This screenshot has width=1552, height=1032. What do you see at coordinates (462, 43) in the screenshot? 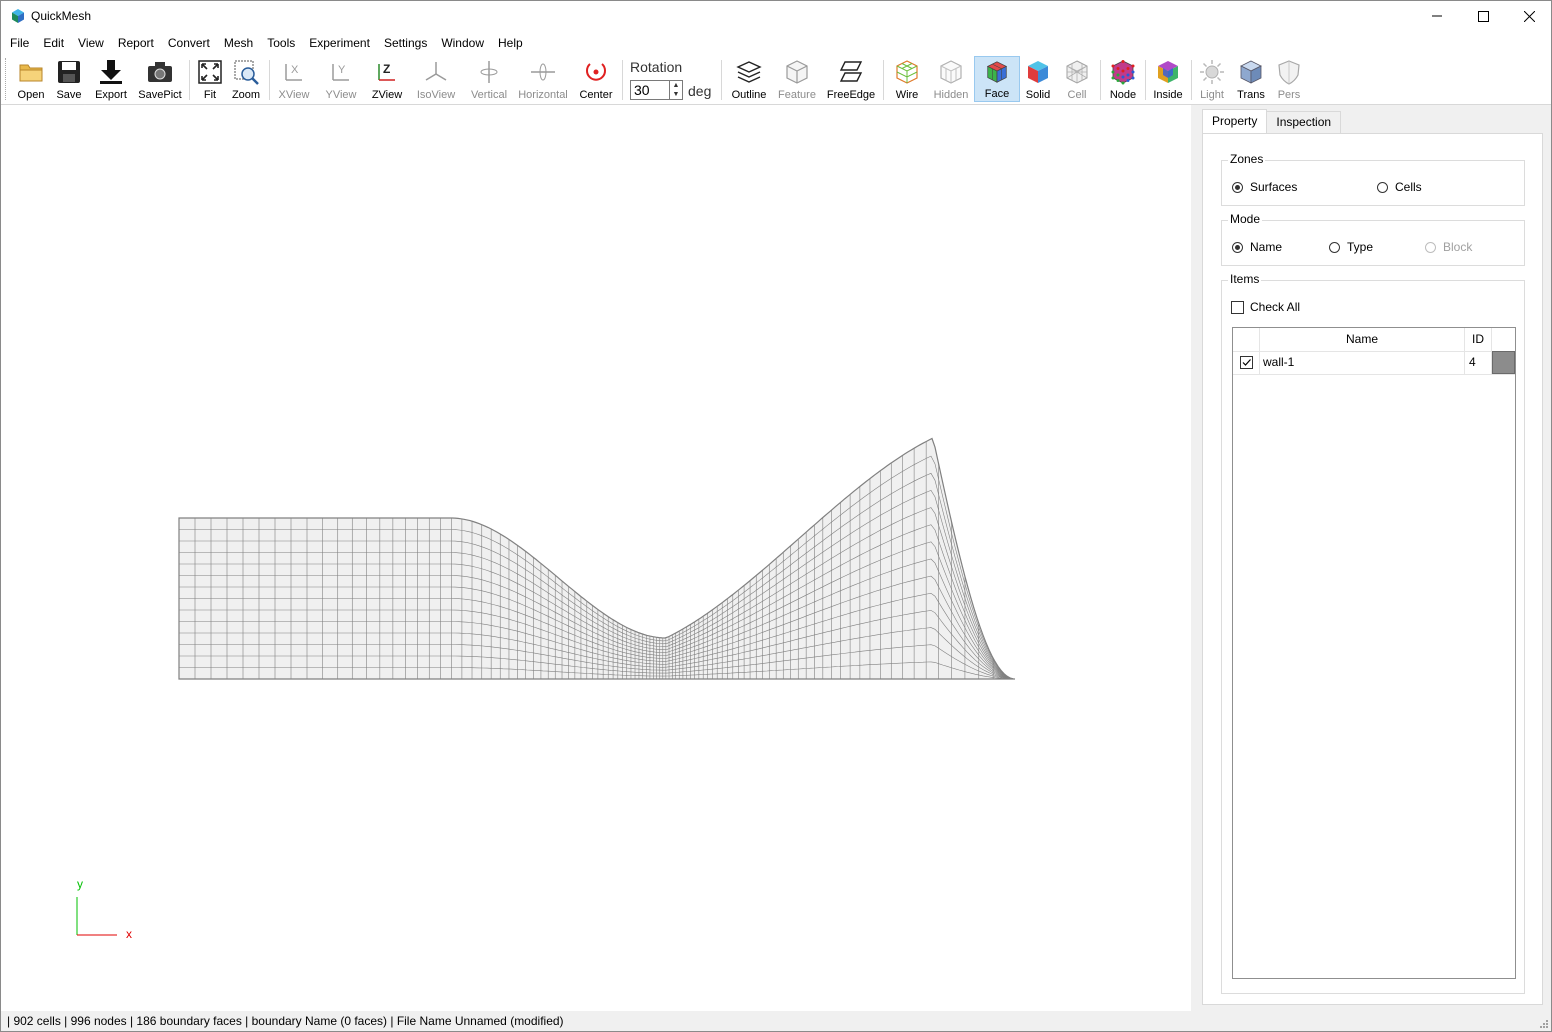
I see `menu-window: Window` at bounding box center [462, 43].